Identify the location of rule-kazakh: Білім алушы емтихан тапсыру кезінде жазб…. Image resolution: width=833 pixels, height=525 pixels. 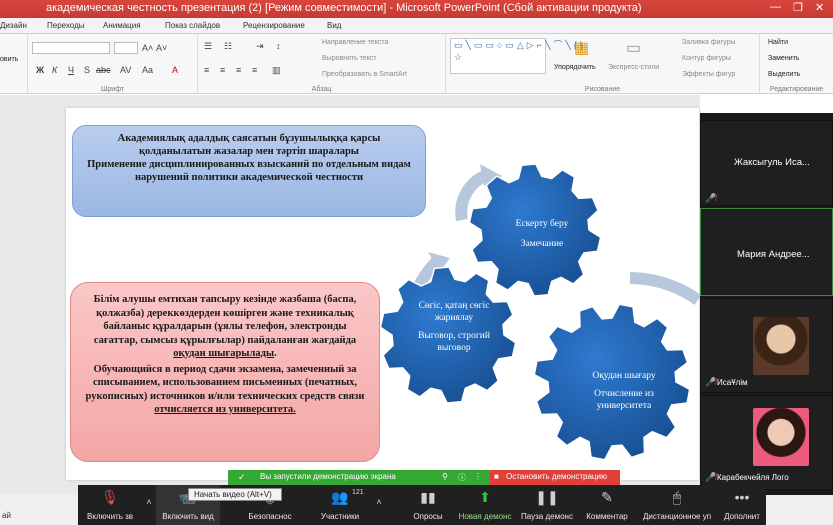
(225, 327).